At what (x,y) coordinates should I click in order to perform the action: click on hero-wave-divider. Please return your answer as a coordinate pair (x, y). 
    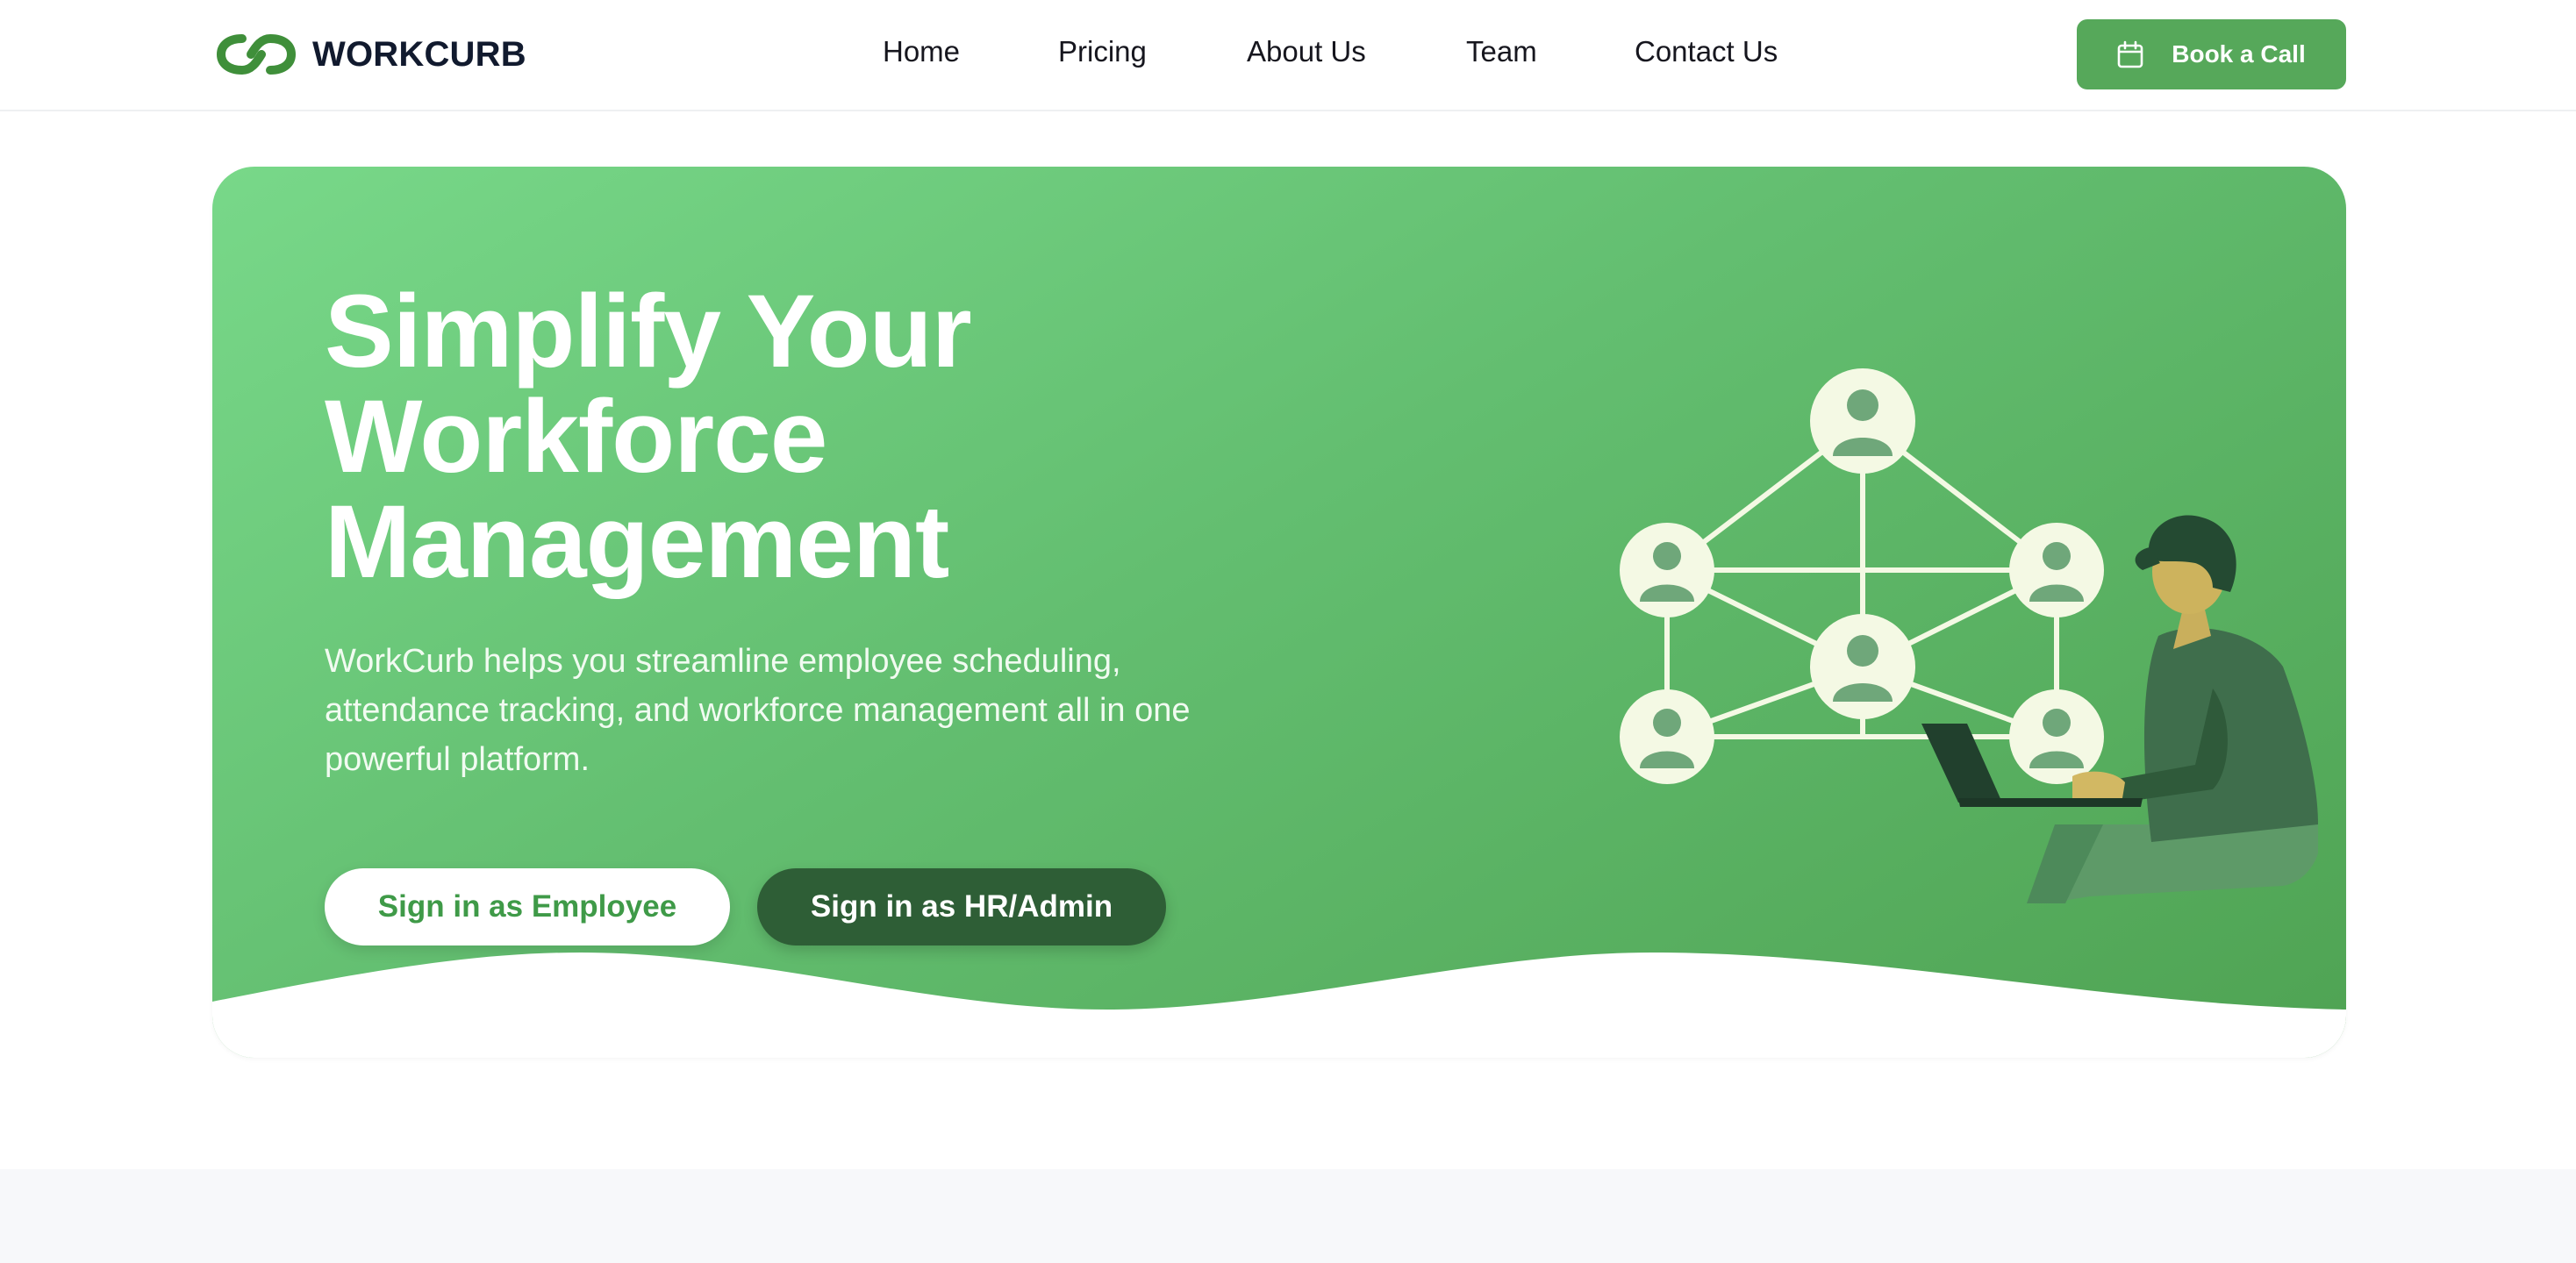
    Looking at the image, I should click on (1279, 1005).